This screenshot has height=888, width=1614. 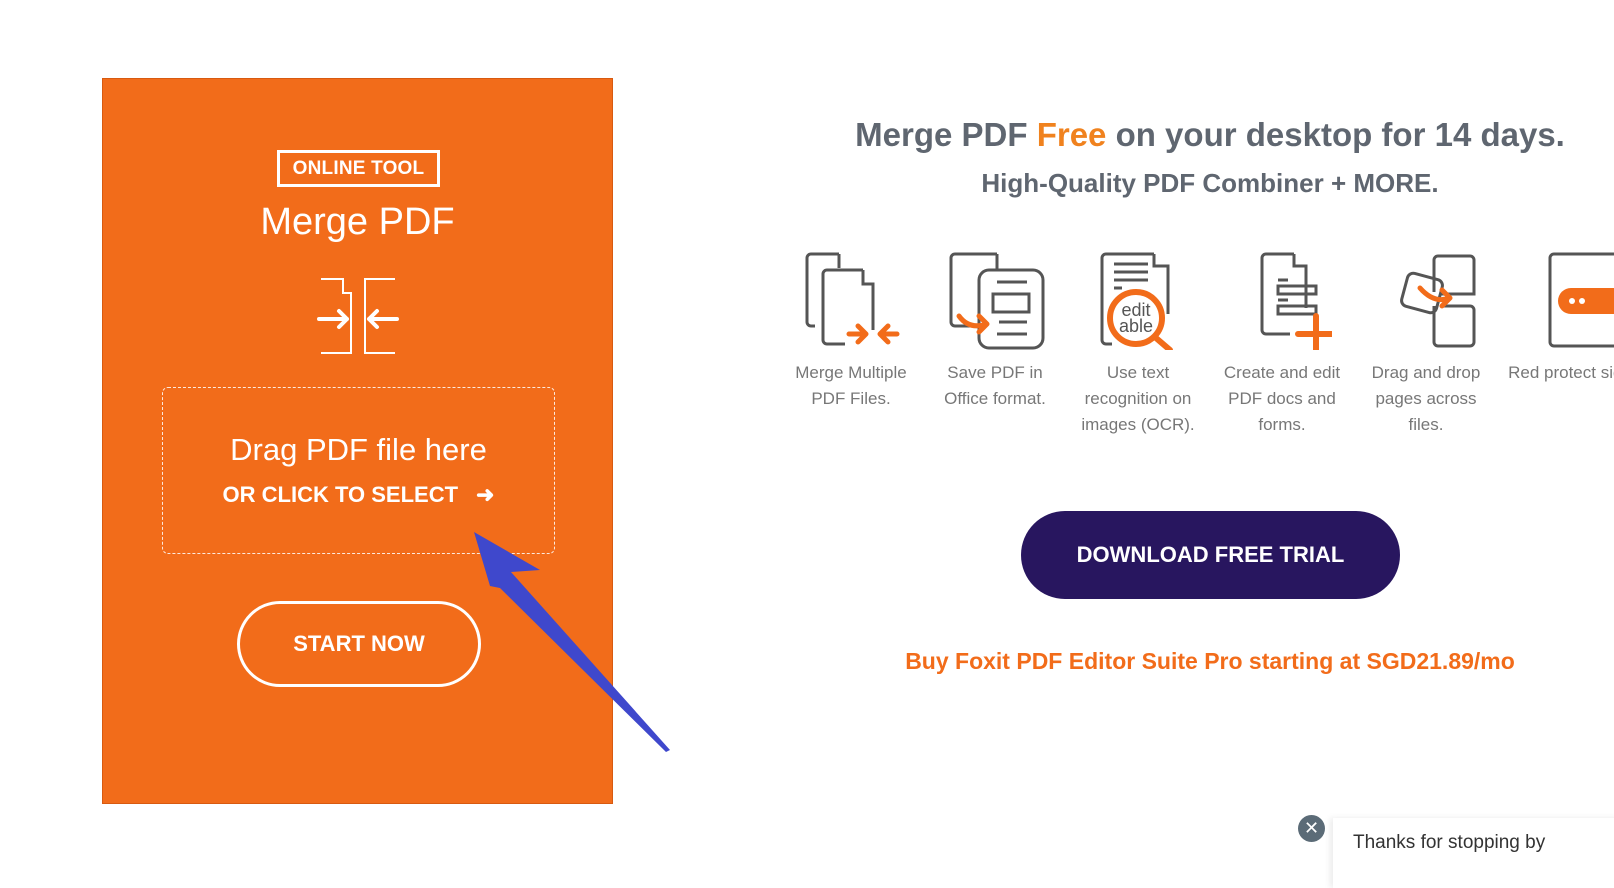 What do you see at coordinates (1136, 326) in the screenshot?
I see `svg-text: able` at bounding box center [1136, 326].